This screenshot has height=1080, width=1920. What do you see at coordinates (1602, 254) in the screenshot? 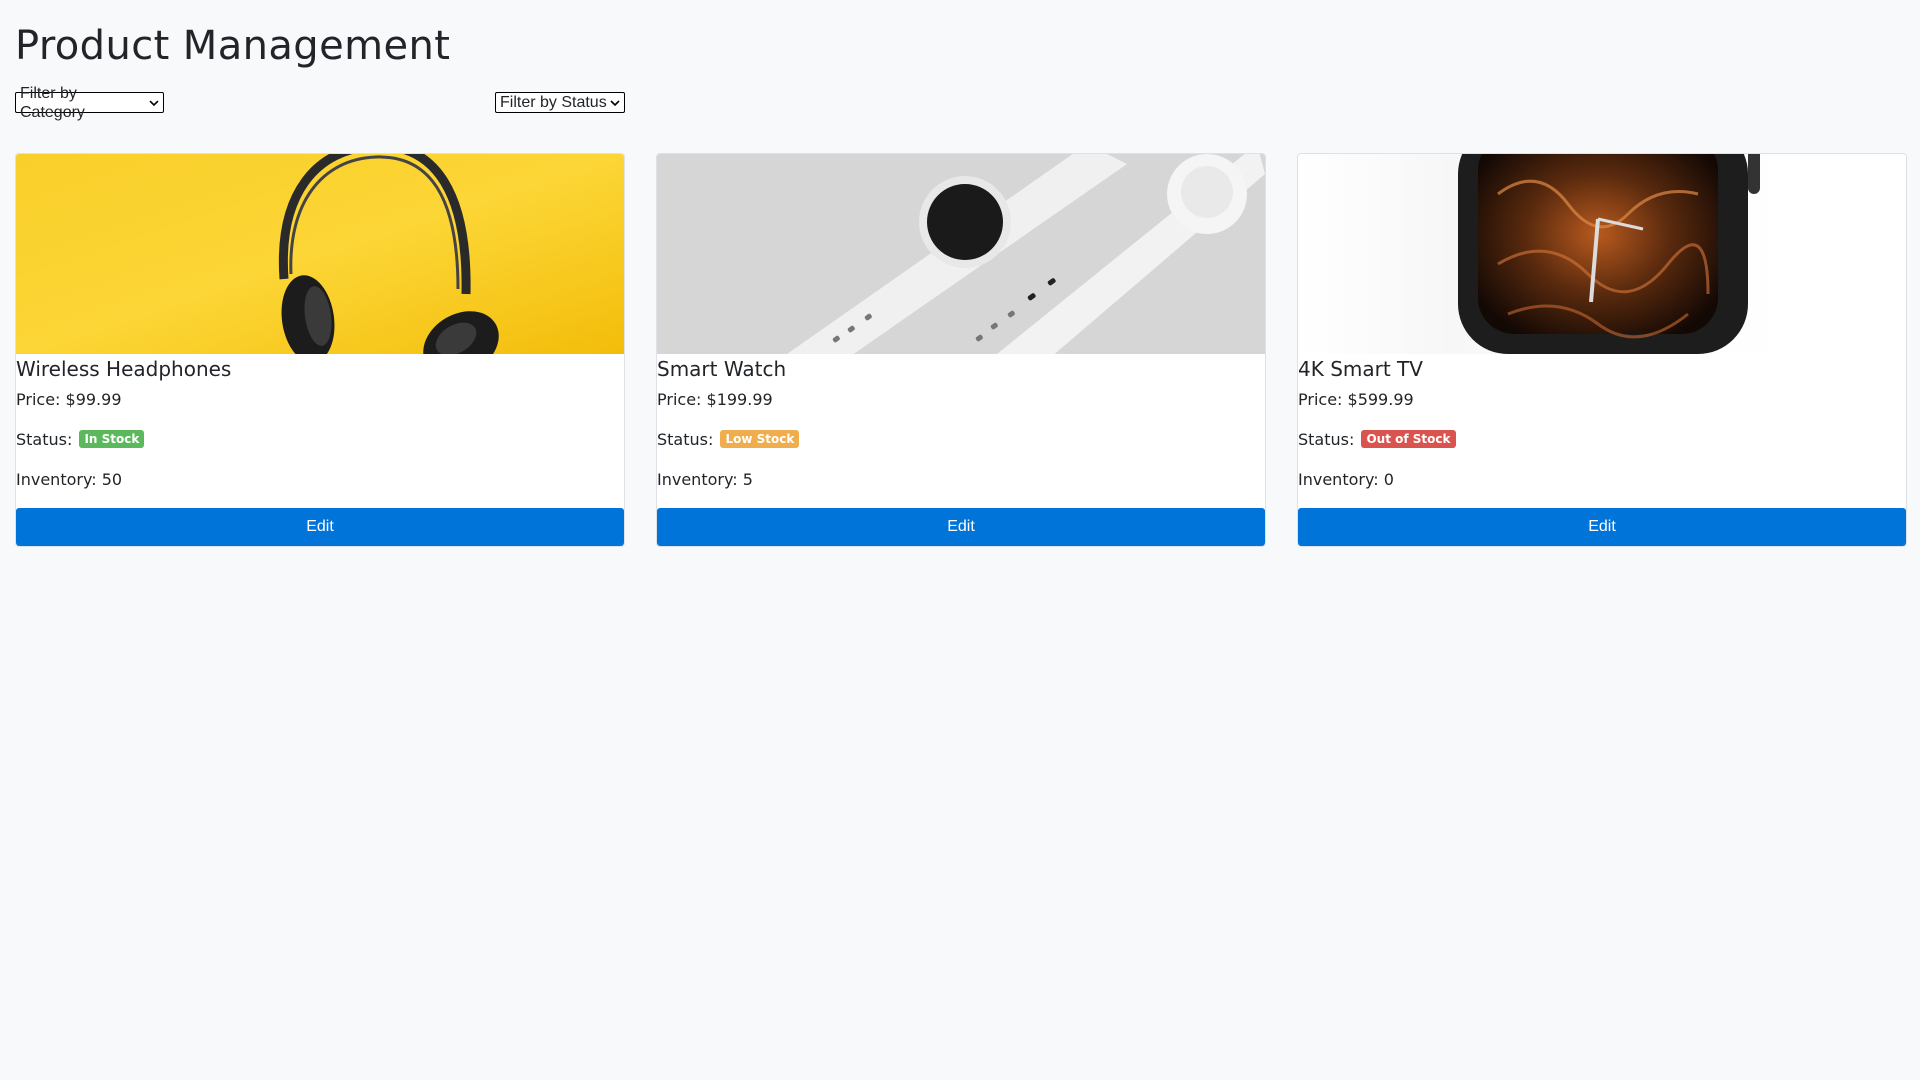
I see `product-image-smartwatch-closeup` at bounding box center [1602, 254].